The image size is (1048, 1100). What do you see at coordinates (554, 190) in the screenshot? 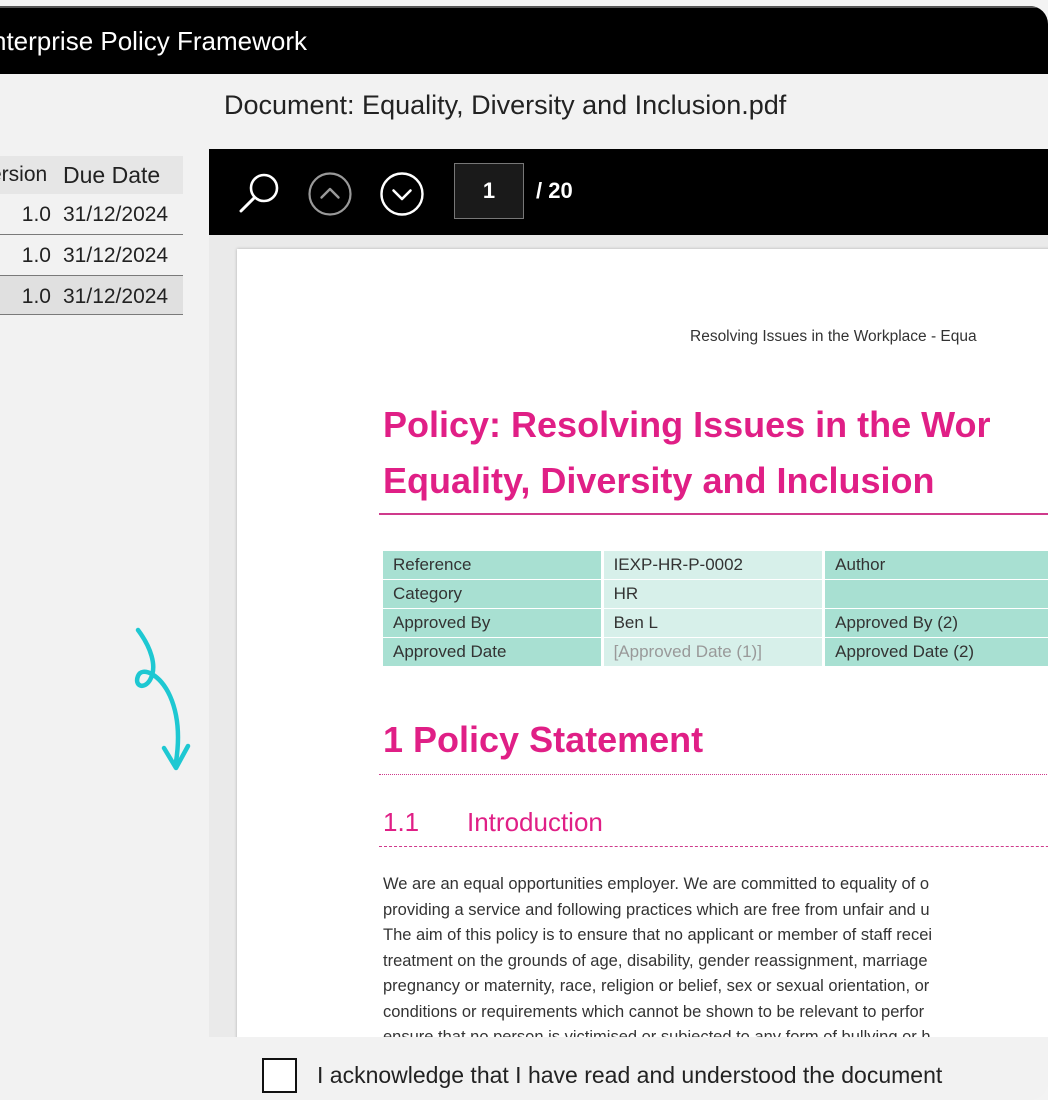
I see `page-total: / 20` at bounding box center [554, 190].